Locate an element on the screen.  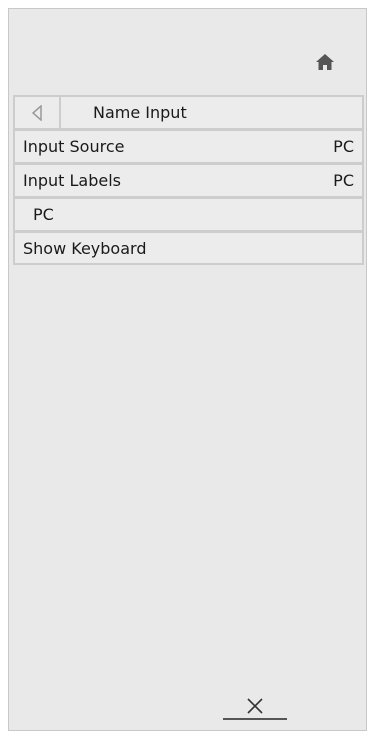
back-triangle-icon is located at coordinates (36, 112).